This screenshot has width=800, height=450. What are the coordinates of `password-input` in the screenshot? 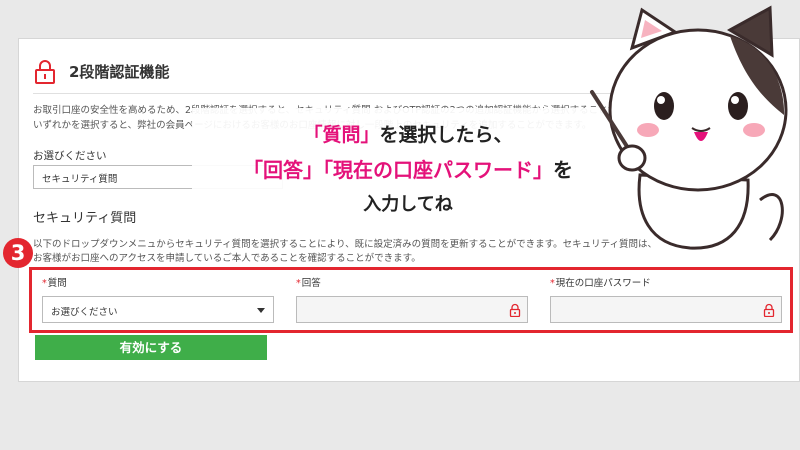 It's located at (666, 309).